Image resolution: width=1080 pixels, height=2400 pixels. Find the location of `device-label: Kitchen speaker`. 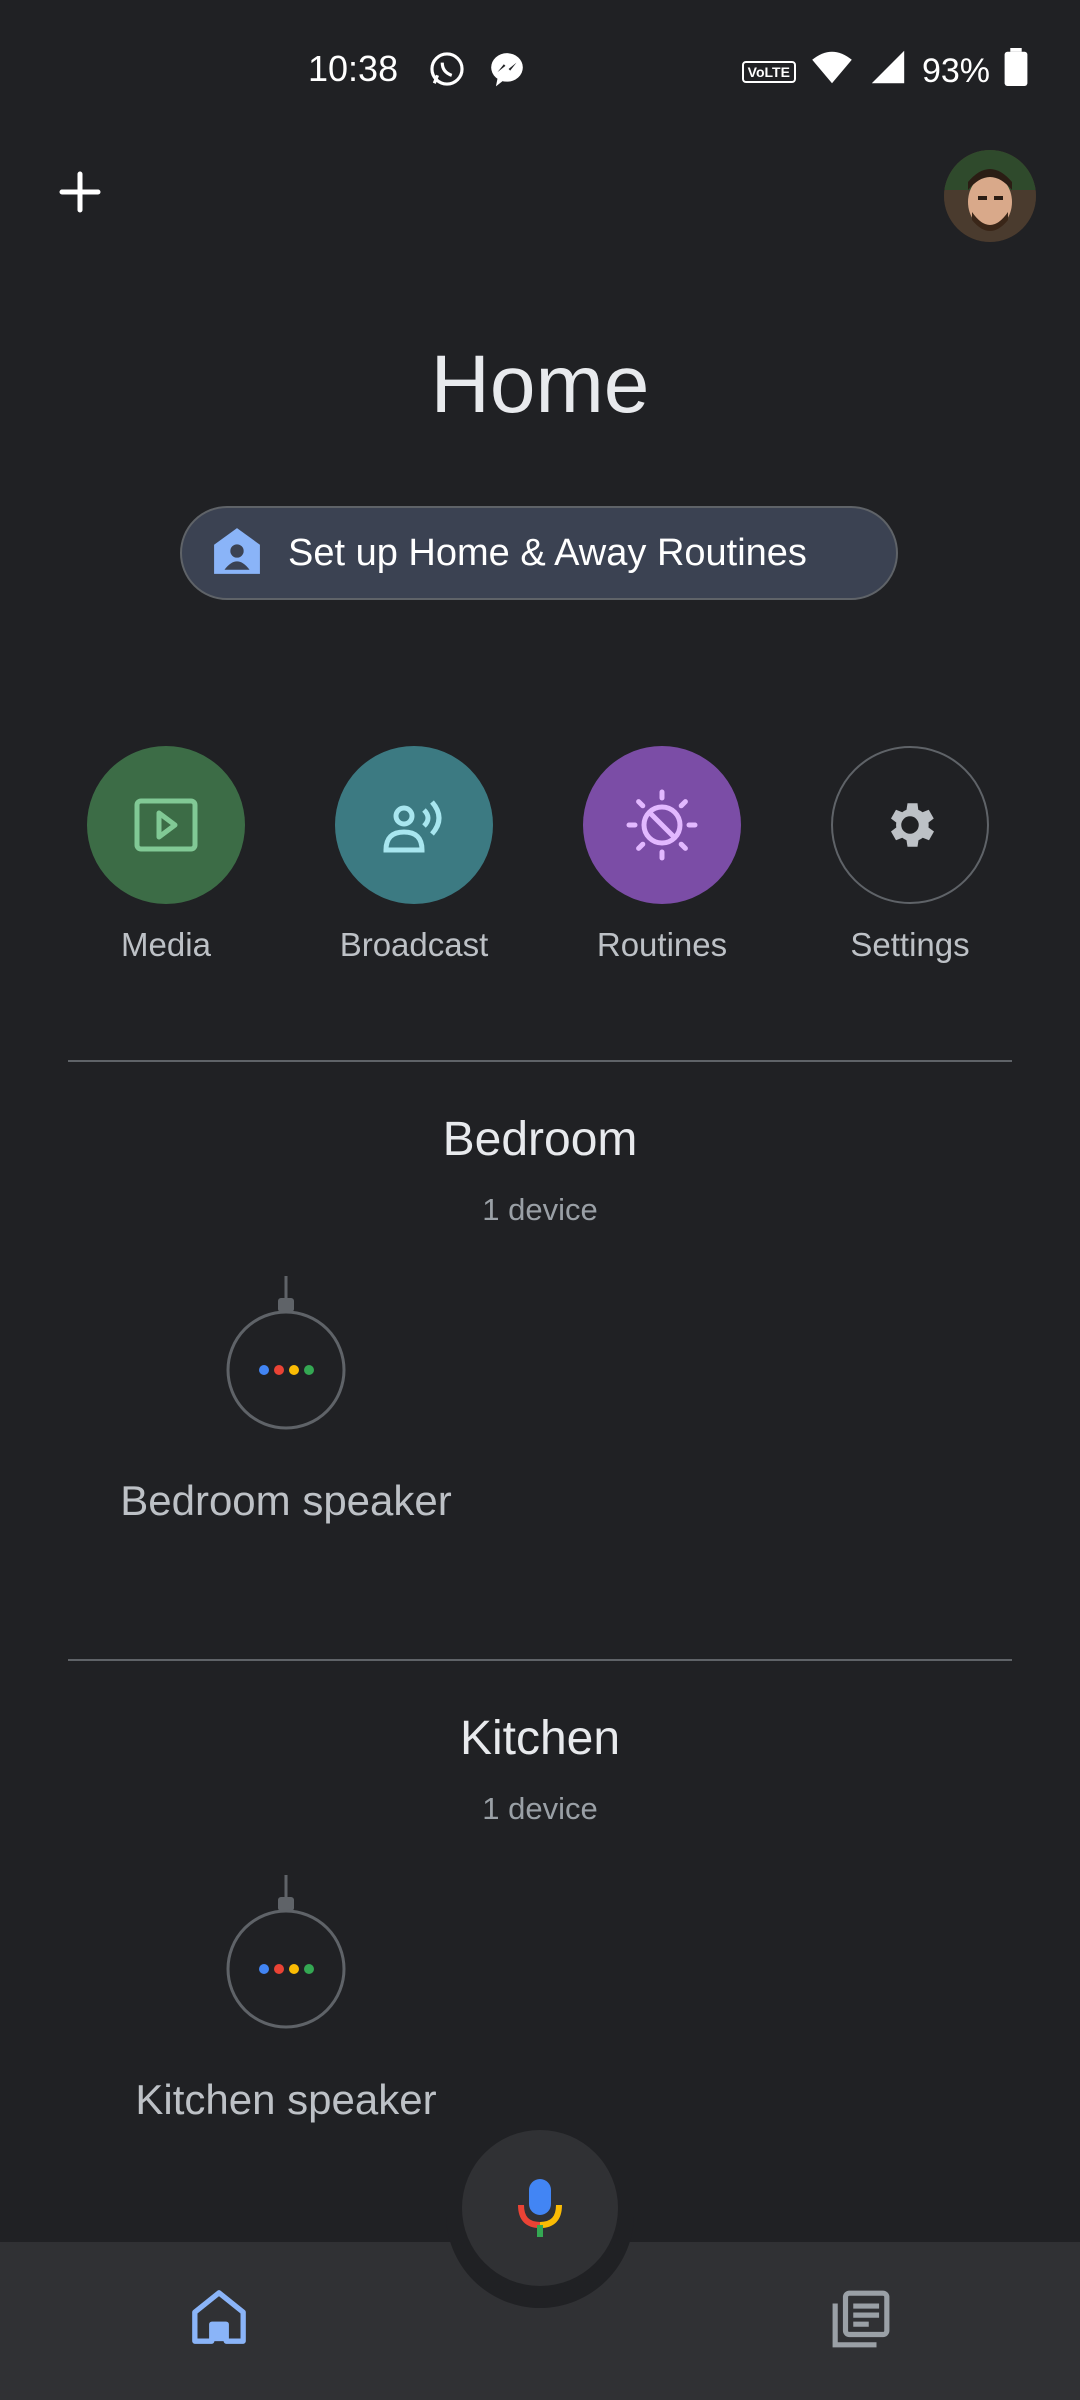

device-label: Kitchen speaker is located at coordinates (286, 2099).